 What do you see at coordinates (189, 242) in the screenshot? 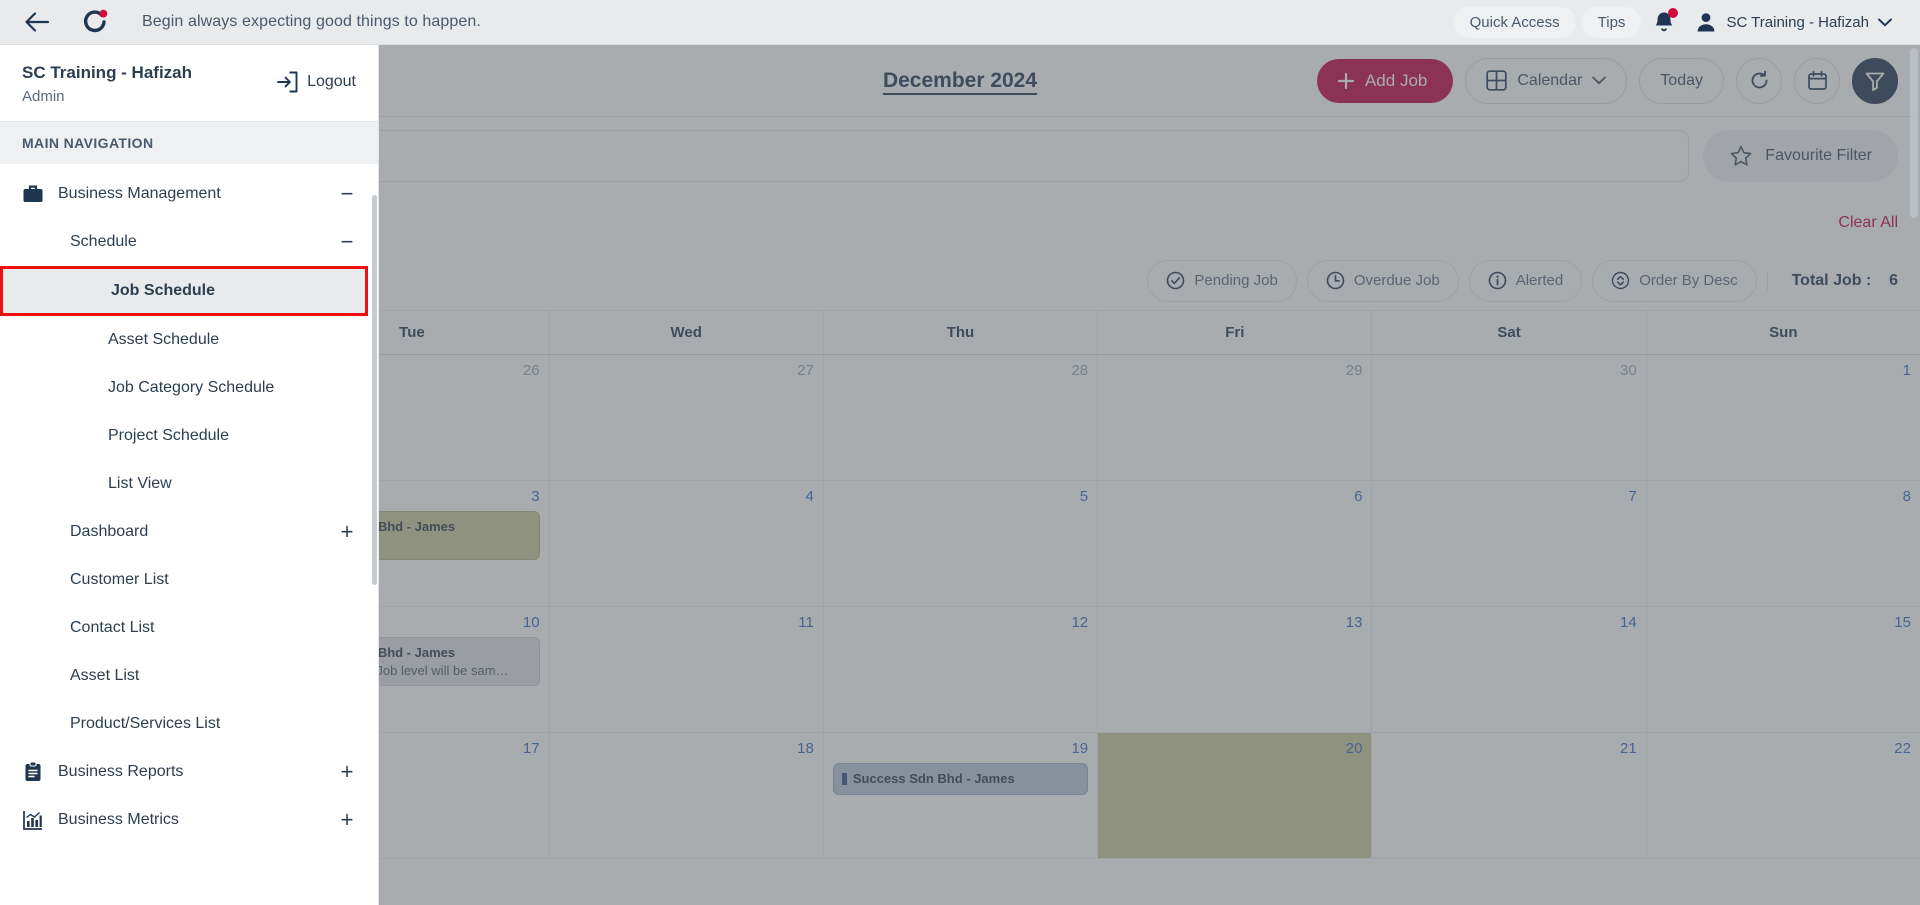
I see `sidebar-item-schedule: Schedule −` at bounding box center [189, 242].